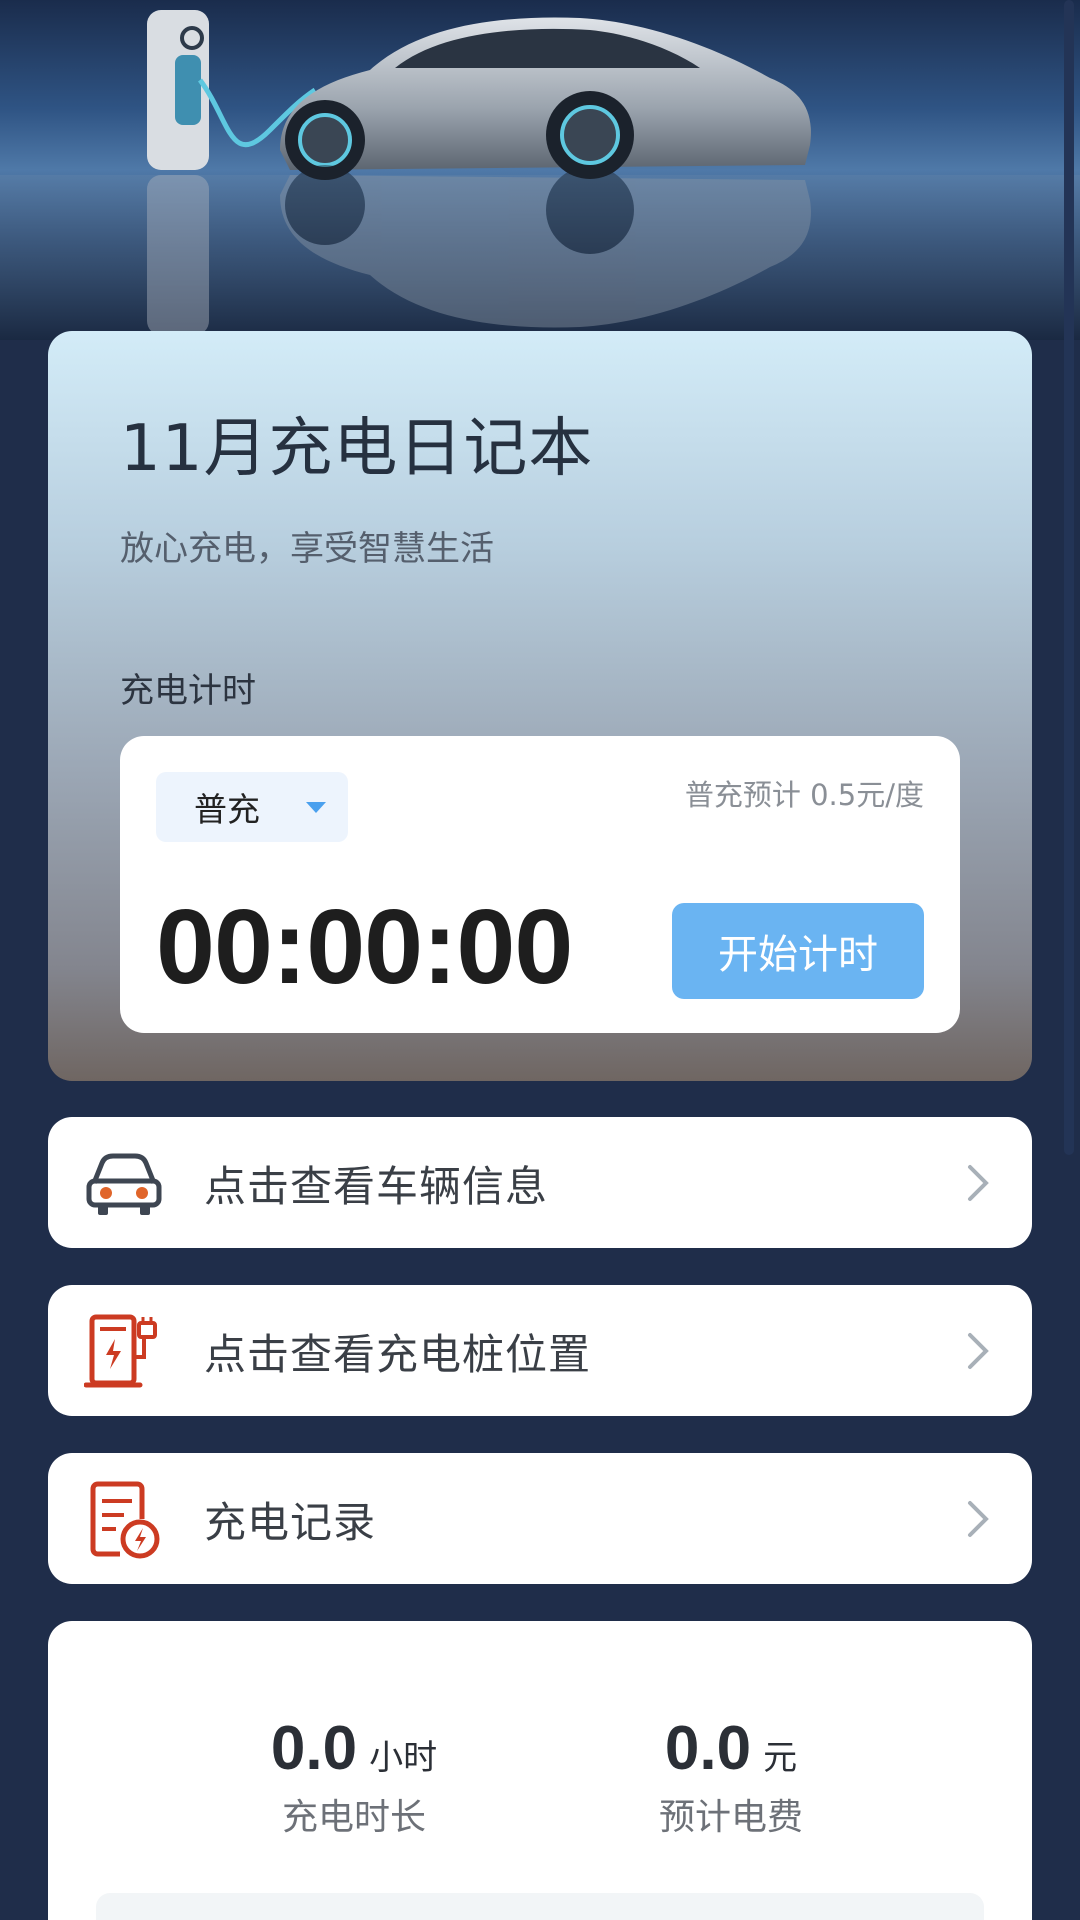 This screenshot has height=1920, width=1080. I want to click on stat-estimated-cost: 0.0 元 预计电费, so click(731, 1776).